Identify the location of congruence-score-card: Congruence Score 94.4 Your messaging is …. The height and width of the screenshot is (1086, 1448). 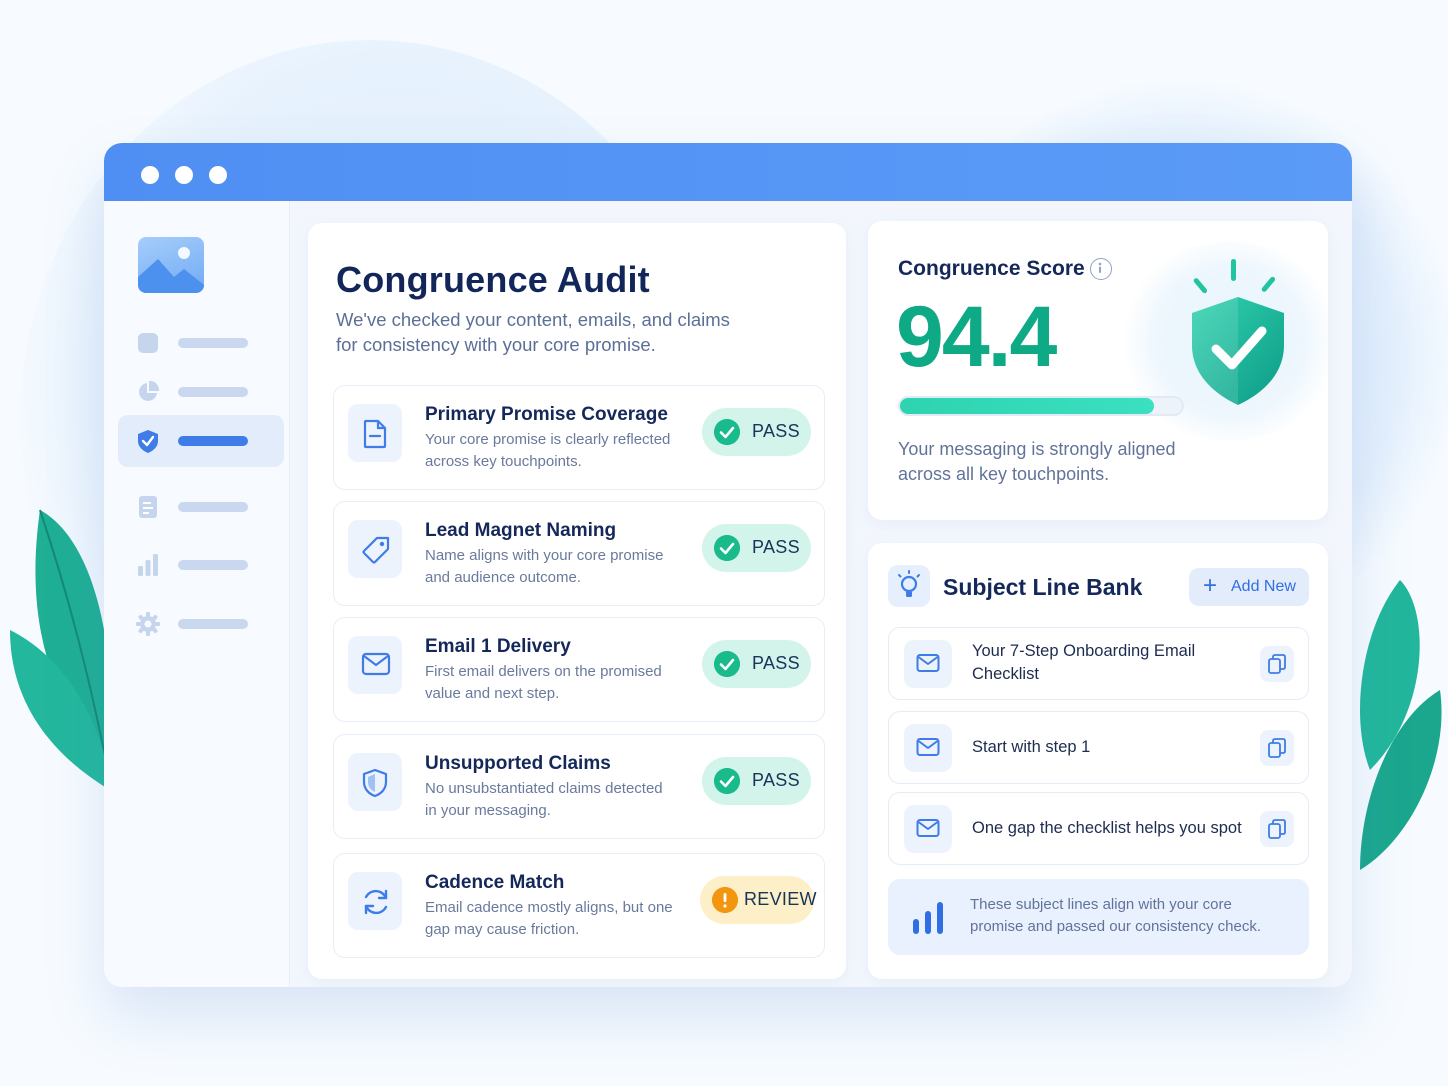
(1098, 370).